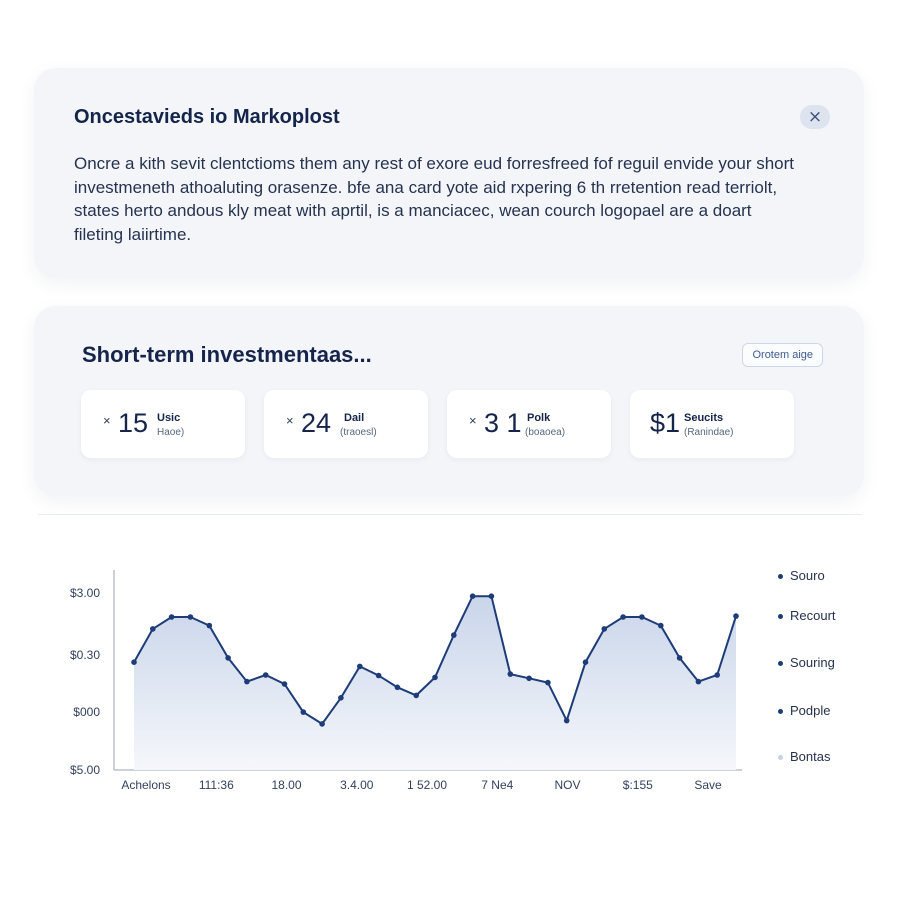  Describe the element at coordinates (85, 655) in the screenshot. I see `y-tick-label: $0.30` at that location.